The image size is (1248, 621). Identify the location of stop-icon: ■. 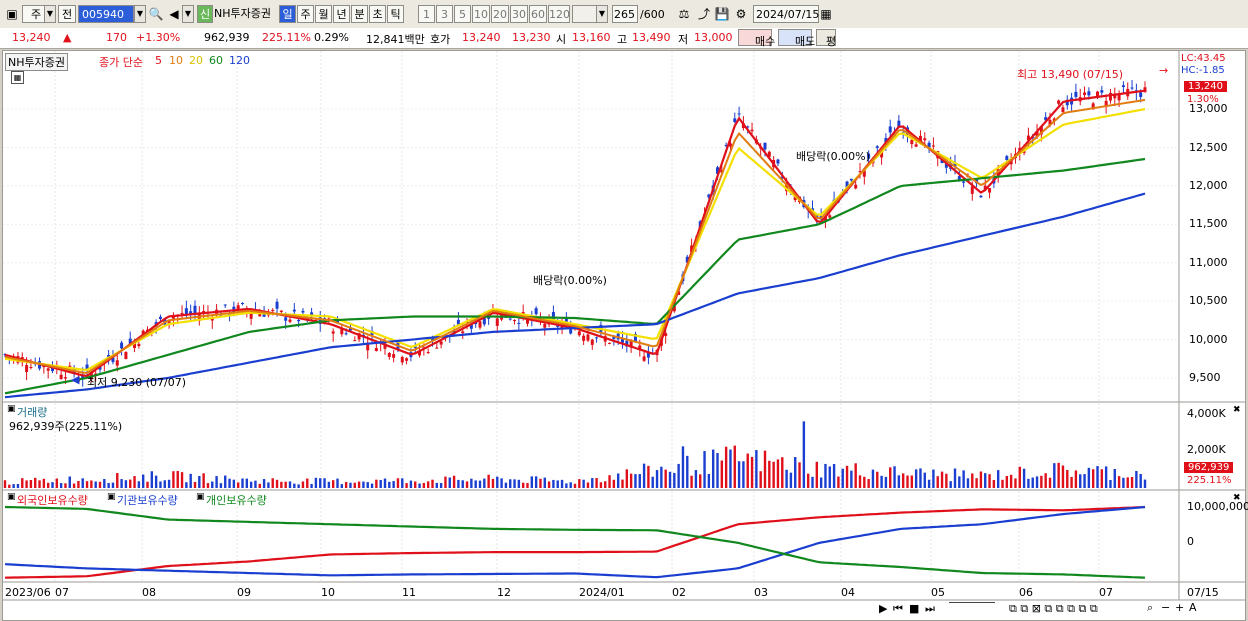
(914, 608).